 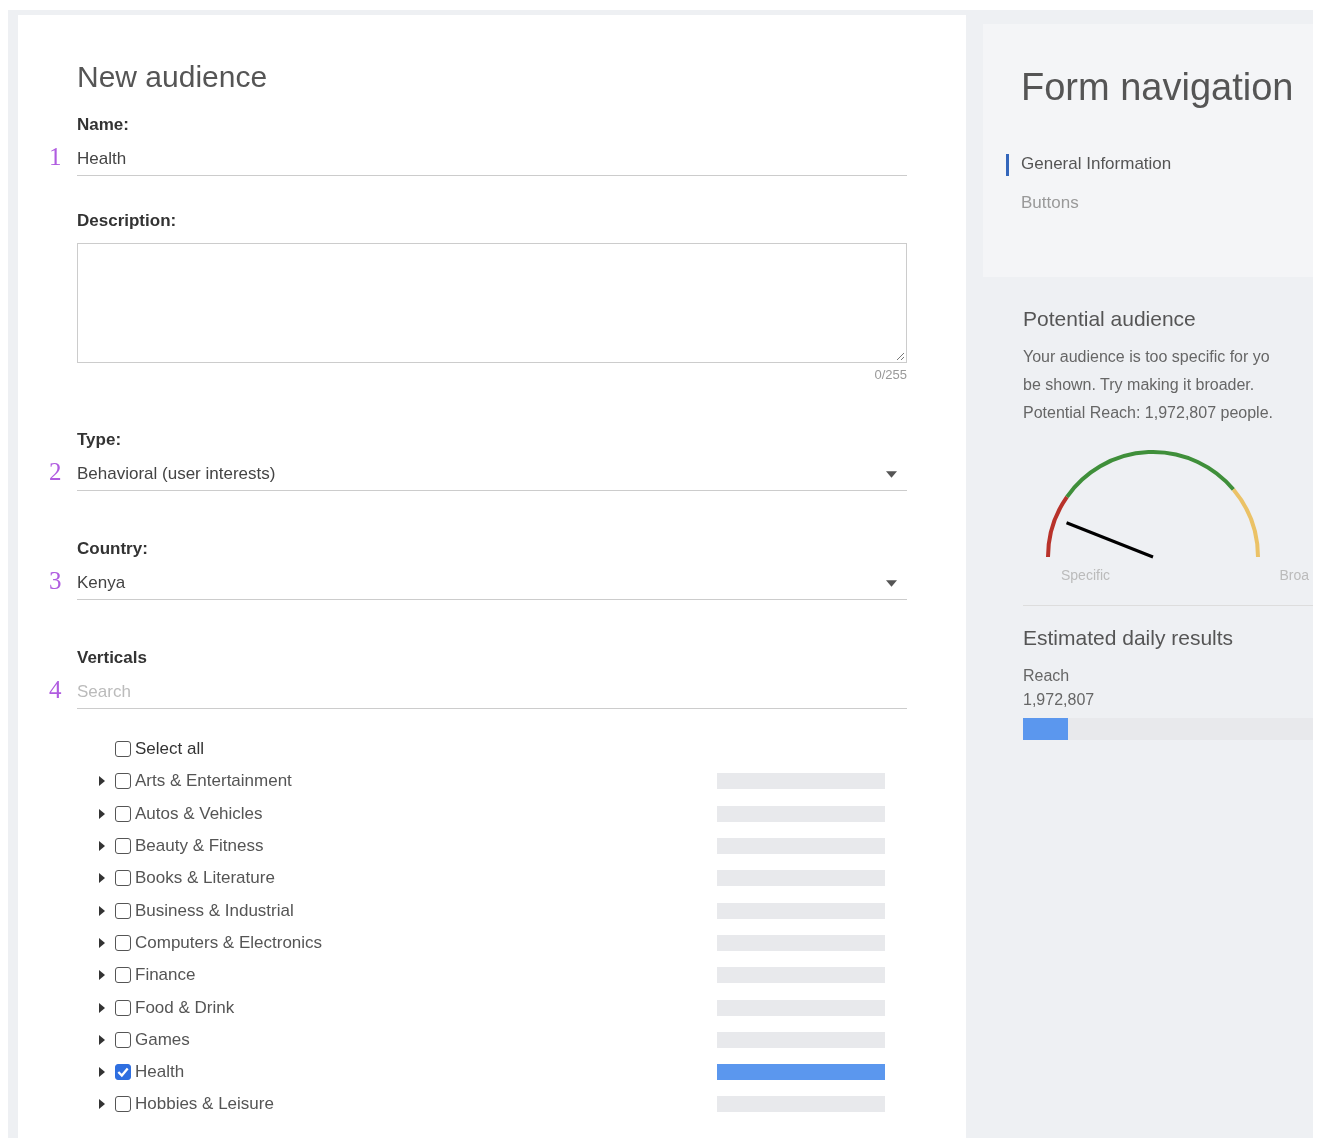 I want to click on vertical-label: Finance, so click(x=415, y=975).